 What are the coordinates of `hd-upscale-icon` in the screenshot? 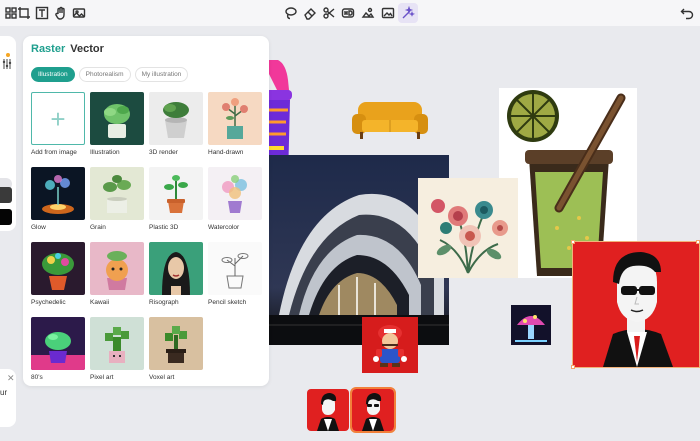 It's located at (348, 13).